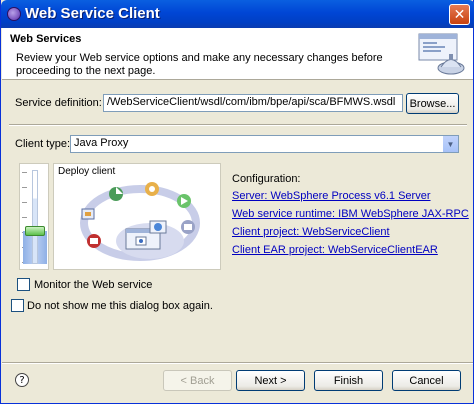 The width and height of the screenshot is (474, 404). Describe the element at coordinates (335, 250) in the screenshot. I see `client-ear-project-link: Client EAR project: WebServiceClientEAR` at that location.